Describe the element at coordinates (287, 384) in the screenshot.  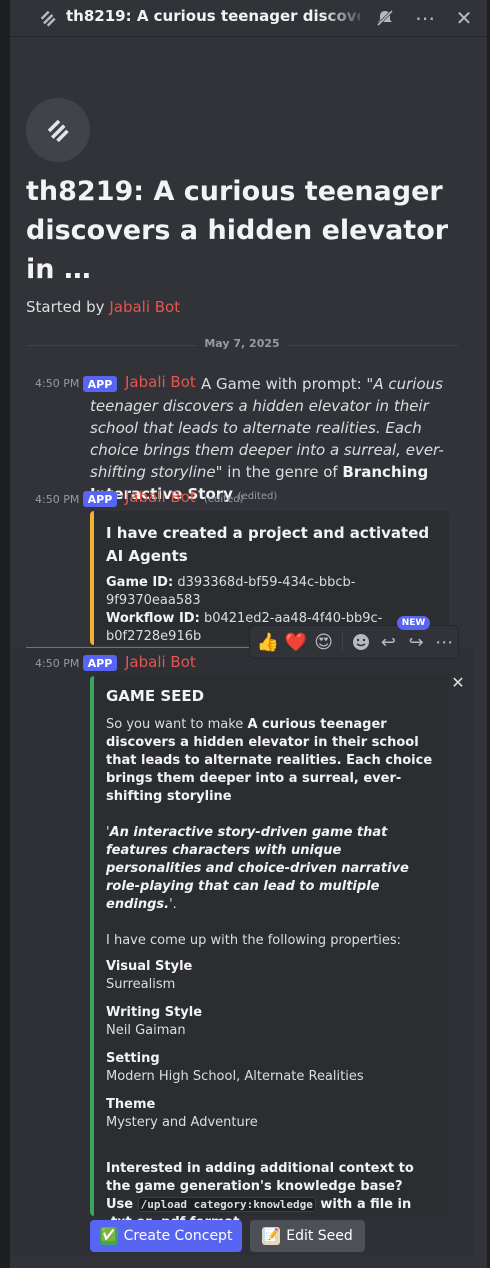
I see `message-text-start: A Game with prompt: "` at that location.